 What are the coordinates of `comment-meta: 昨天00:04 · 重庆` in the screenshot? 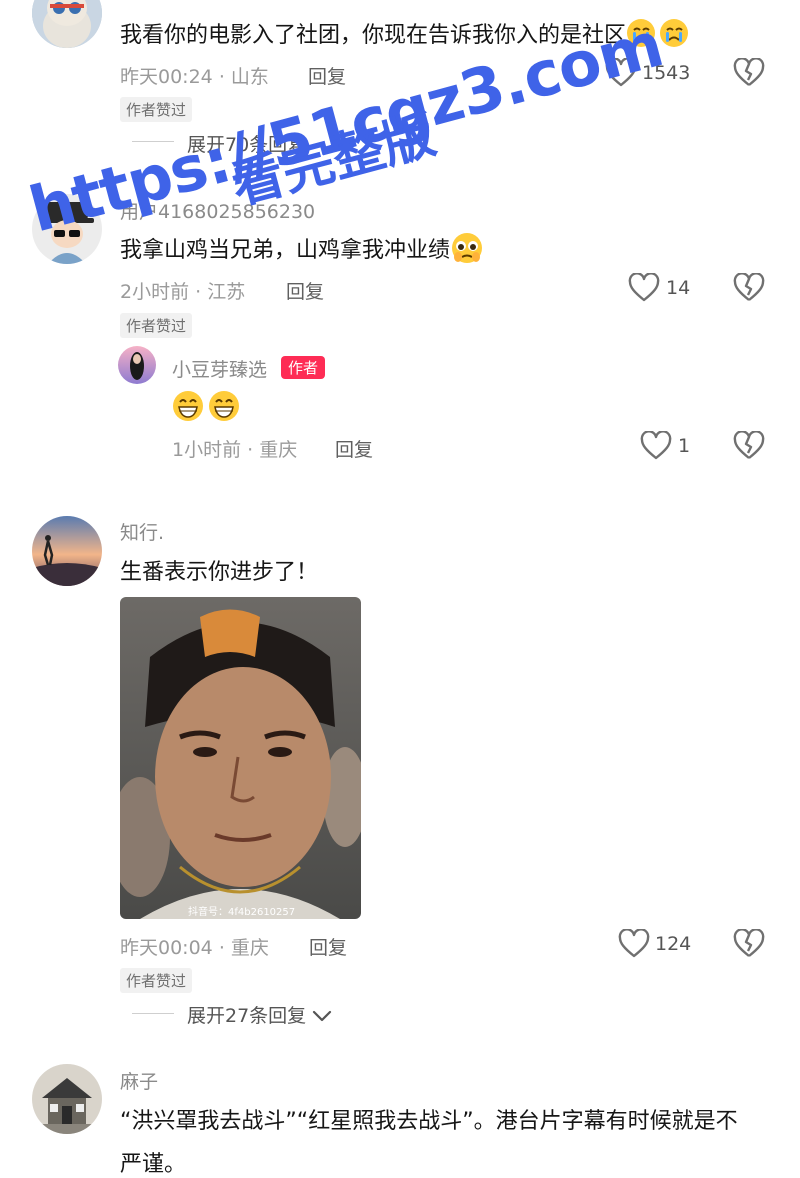 It's located at (194, 948).